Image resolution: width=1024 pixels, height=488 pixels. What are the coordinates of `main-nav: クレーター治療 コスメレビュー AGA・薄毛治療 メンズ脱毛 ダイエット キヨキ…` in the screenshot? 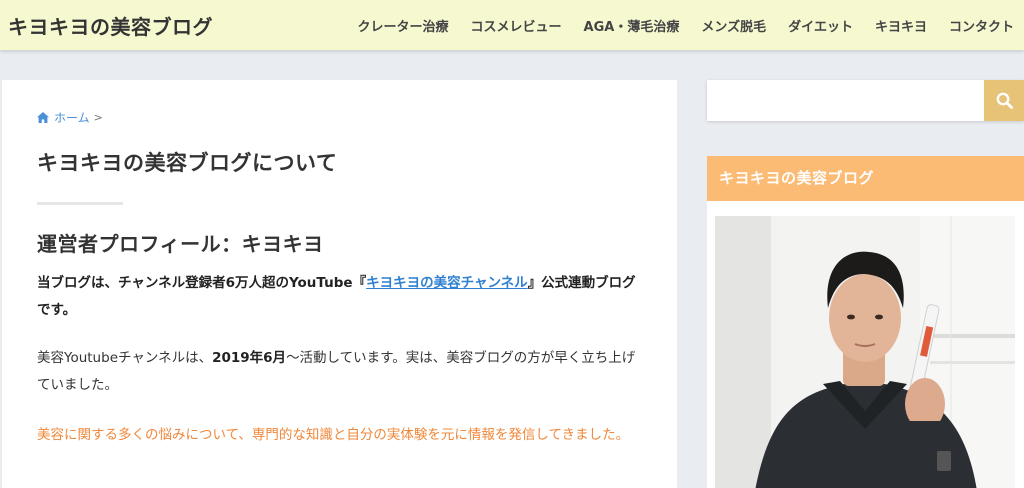 It's located at (675, 25).